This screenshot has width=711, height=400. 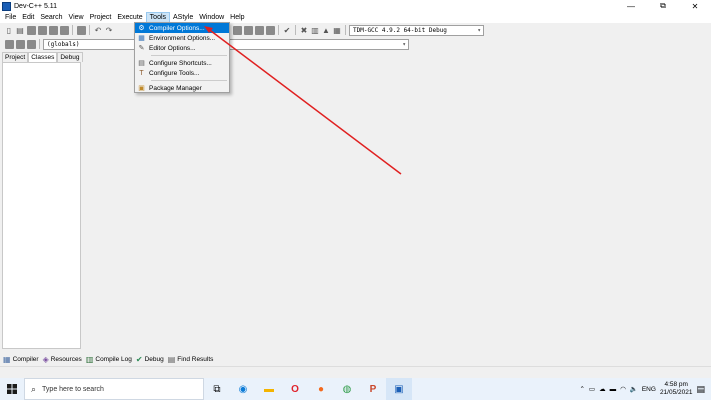 I want to click on toggle-bookmark-icon, so click(x=20, y=44).